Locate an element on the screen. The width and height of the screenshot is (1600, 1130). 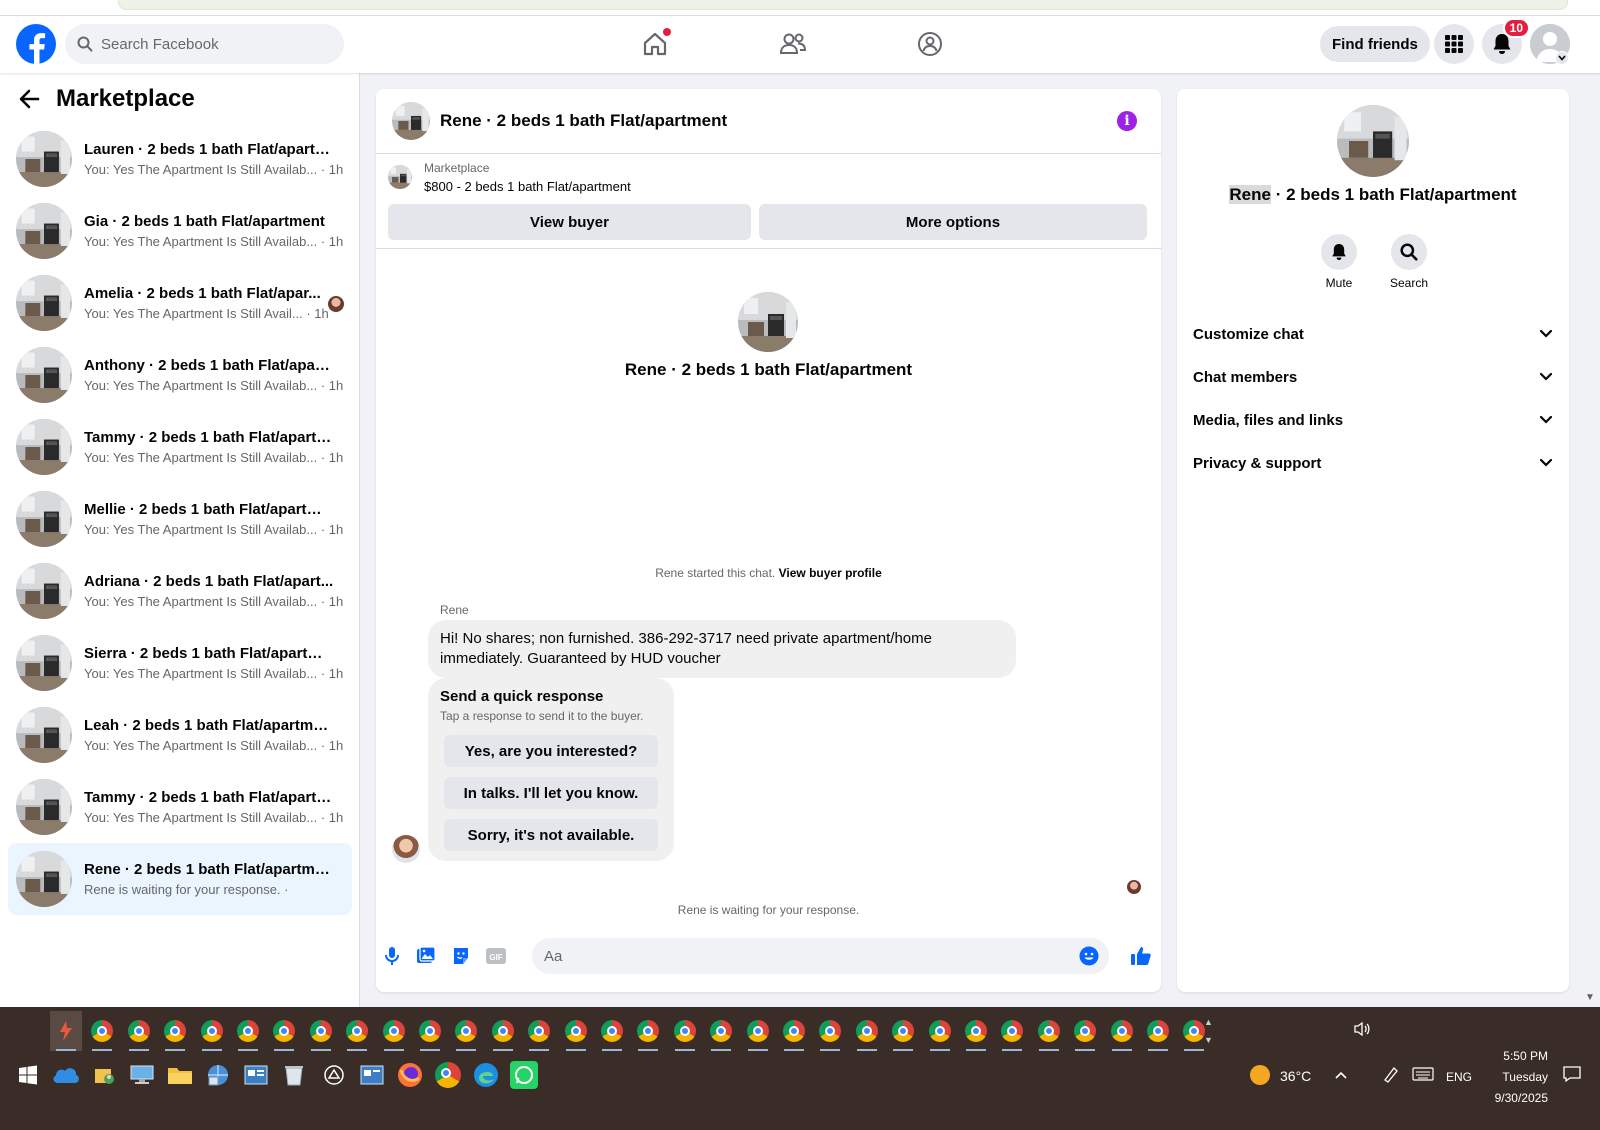
volume-icon is located at coordinates (1362, 1031).